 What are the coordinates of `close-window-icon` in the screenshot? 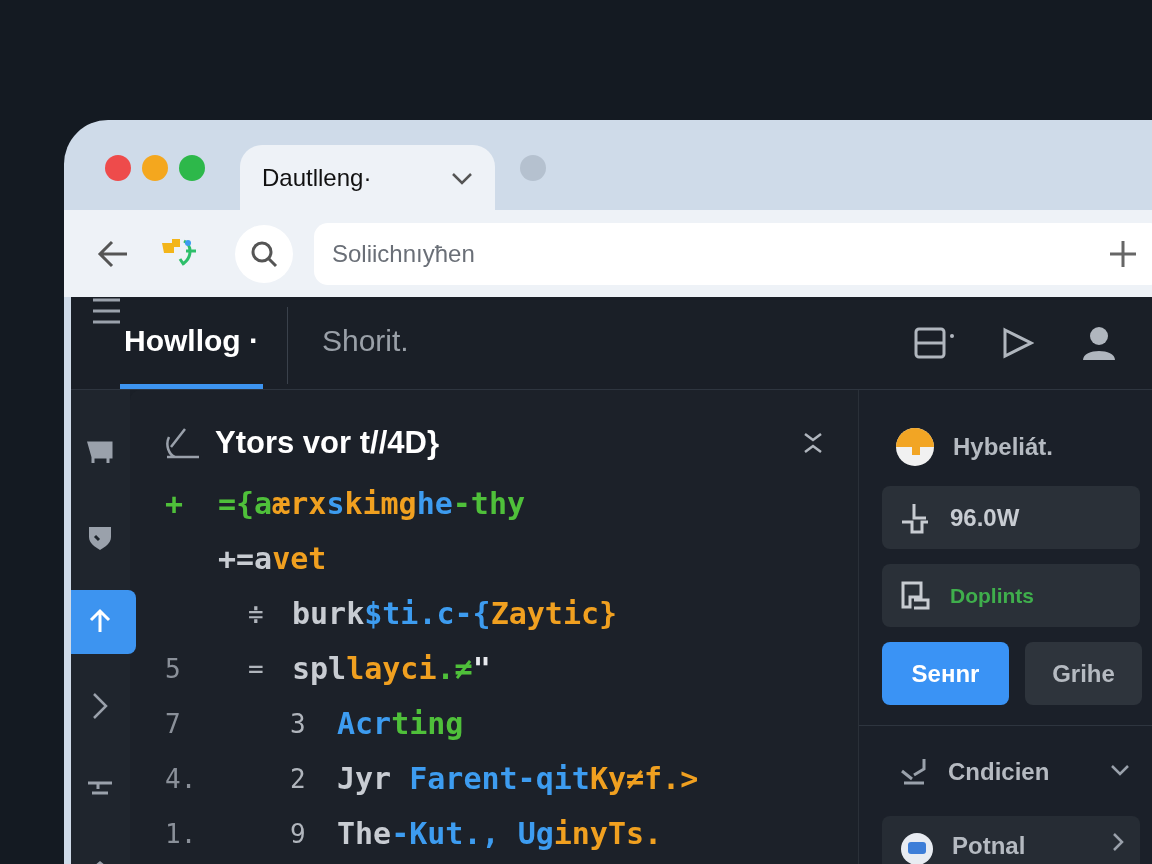 It's located at (118, 168).